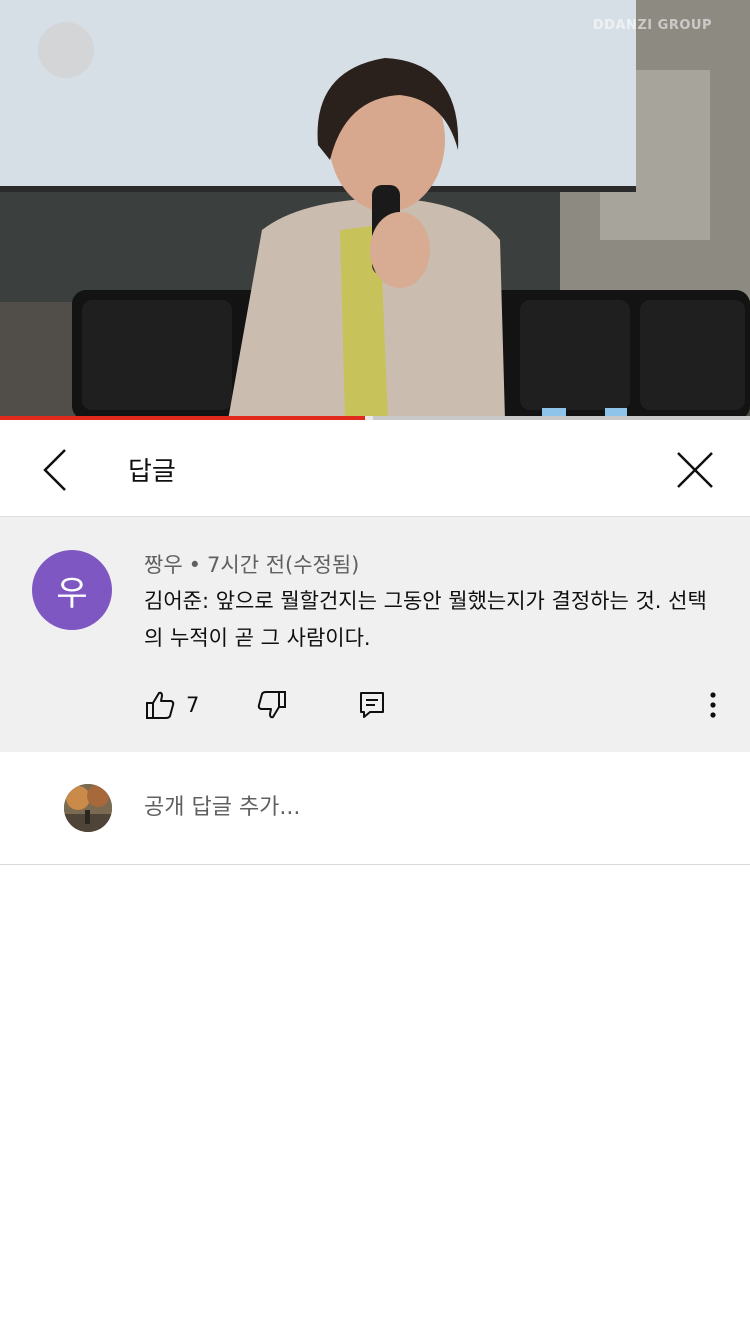 The width and height of the screenshot is (750, 1334). I want to click on channel-logo, so click(66, 50).